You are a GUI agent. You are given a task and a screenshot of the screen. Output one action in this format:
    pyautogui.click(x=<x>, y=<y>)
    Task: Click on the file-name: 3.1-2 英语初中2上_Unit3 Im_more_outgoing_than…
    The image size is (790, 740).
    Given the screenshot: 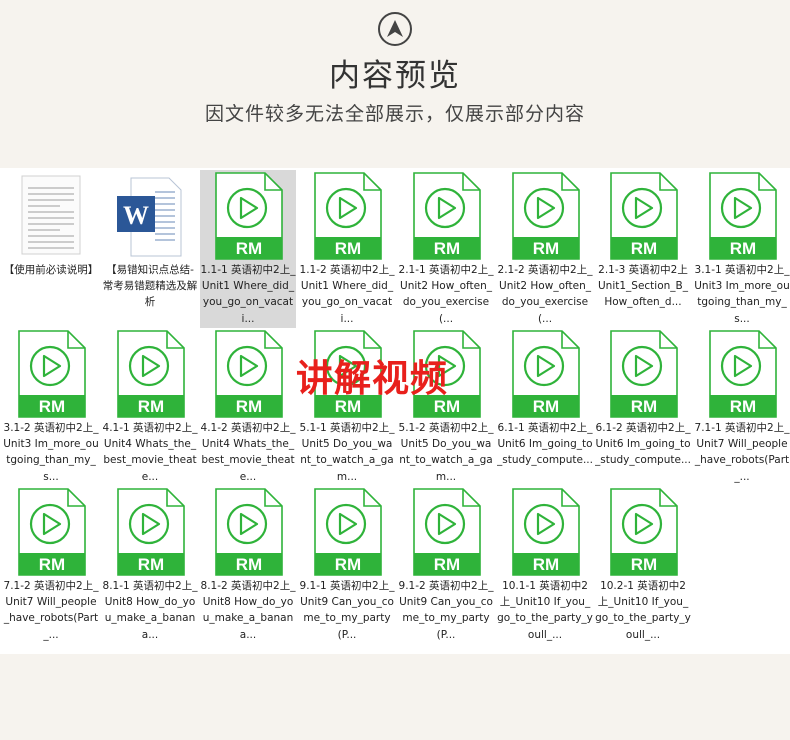 What is the action you would take?
    pyautogui.click(x=51, y=452)
    